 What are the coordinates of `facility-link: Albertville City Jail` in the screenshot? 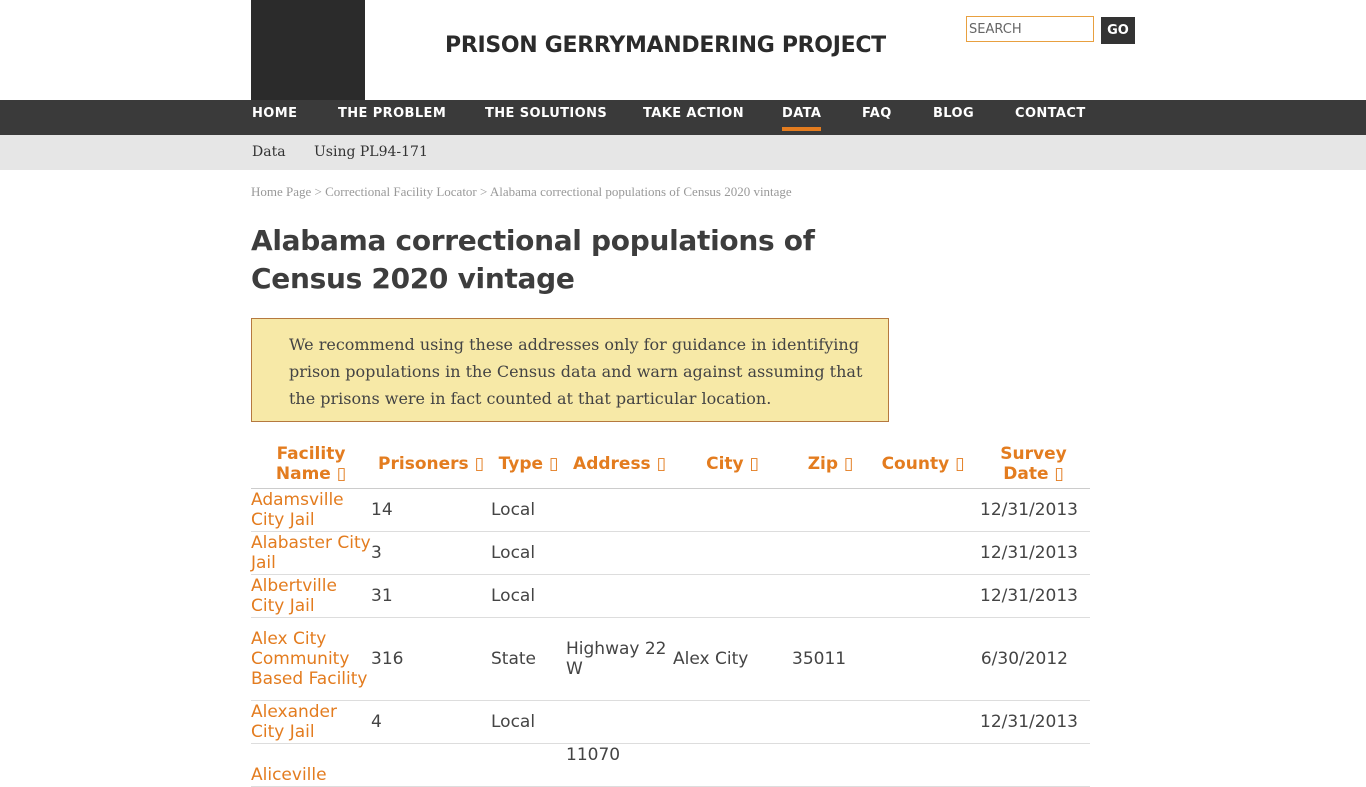 It's located at (311, 596).